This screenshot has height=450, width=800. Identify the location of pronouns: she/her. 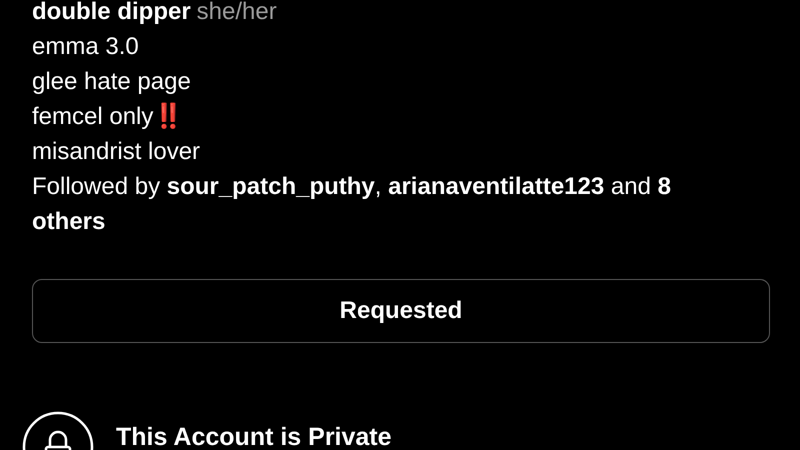
(236, 12).